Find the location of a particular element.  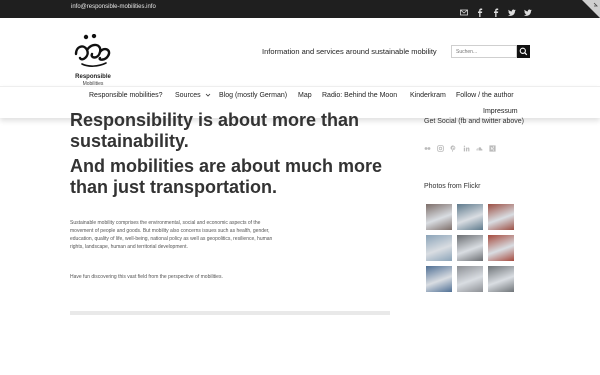

instagram-icon is located at coordinates (440, 145).